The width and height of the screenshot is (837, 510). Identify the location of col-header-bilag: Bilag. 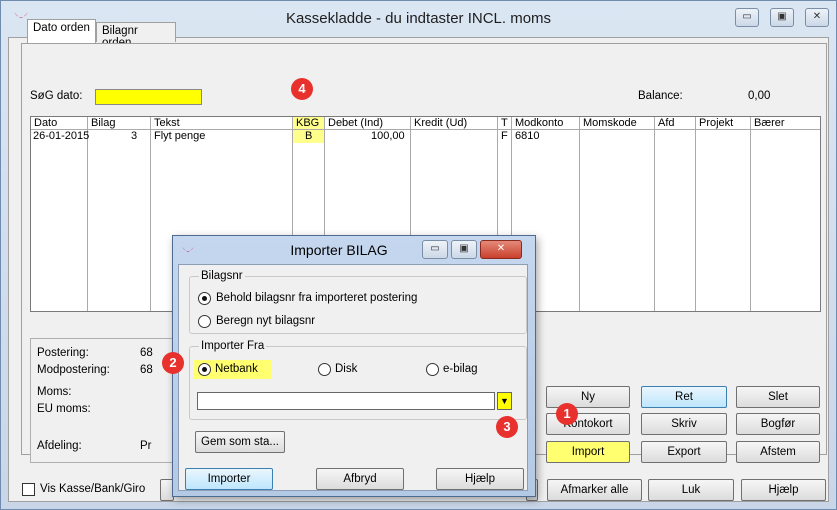
(119, 123).